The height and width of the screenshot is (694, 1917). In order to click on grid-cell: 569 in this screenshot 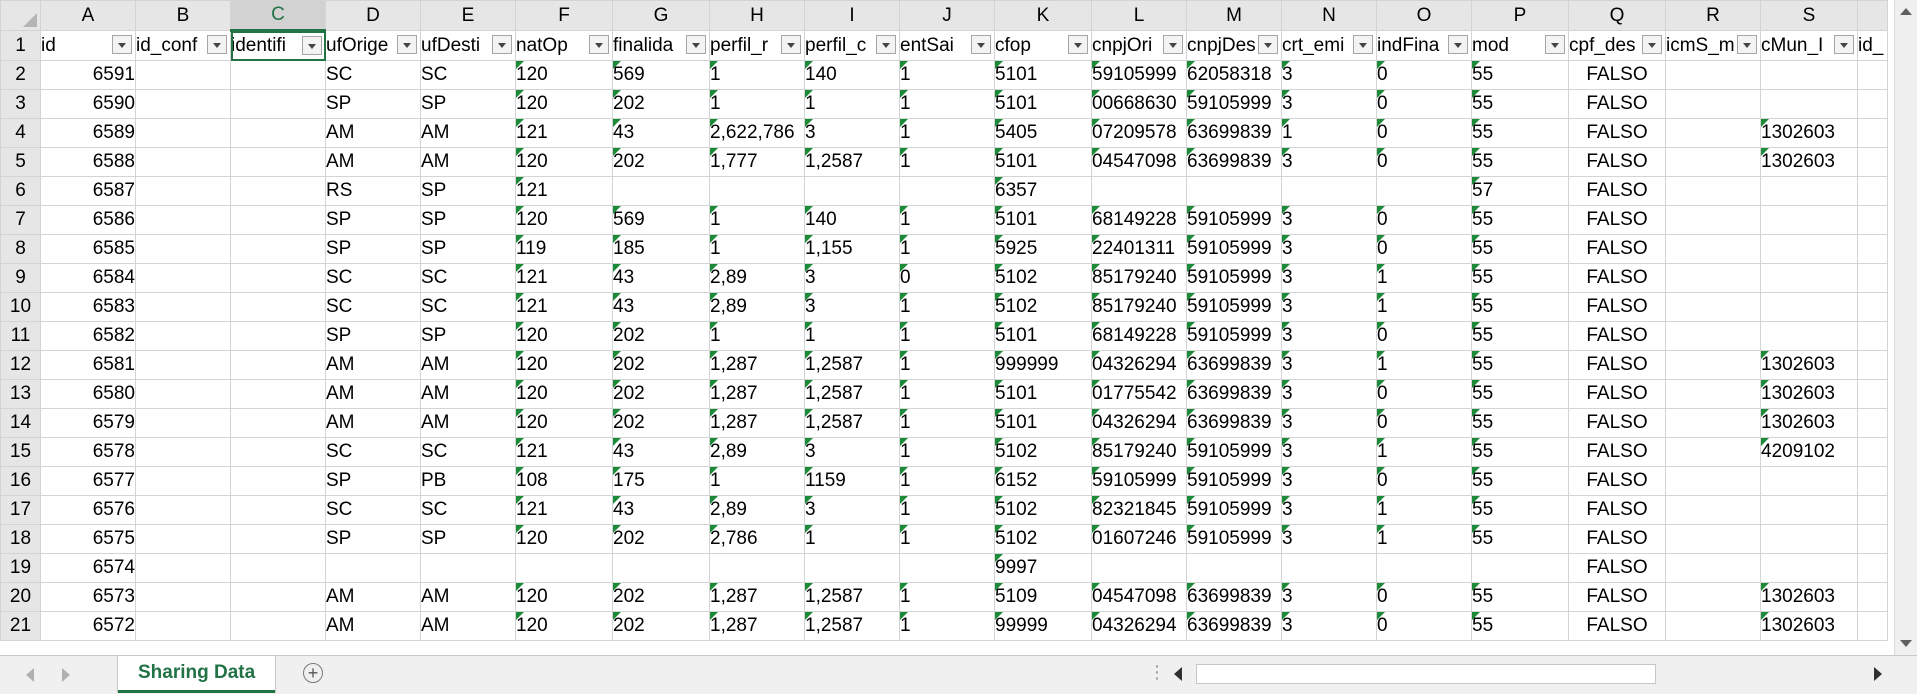, I will do `click(661, 220)`.